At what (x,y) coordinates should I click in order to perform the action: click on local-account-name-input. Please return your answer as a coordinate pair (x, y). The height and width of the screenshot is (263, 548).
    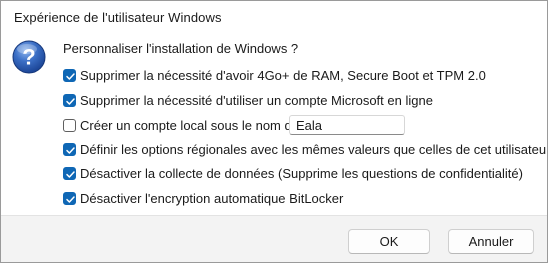
    Looking at the image, I should click on (347, 125).